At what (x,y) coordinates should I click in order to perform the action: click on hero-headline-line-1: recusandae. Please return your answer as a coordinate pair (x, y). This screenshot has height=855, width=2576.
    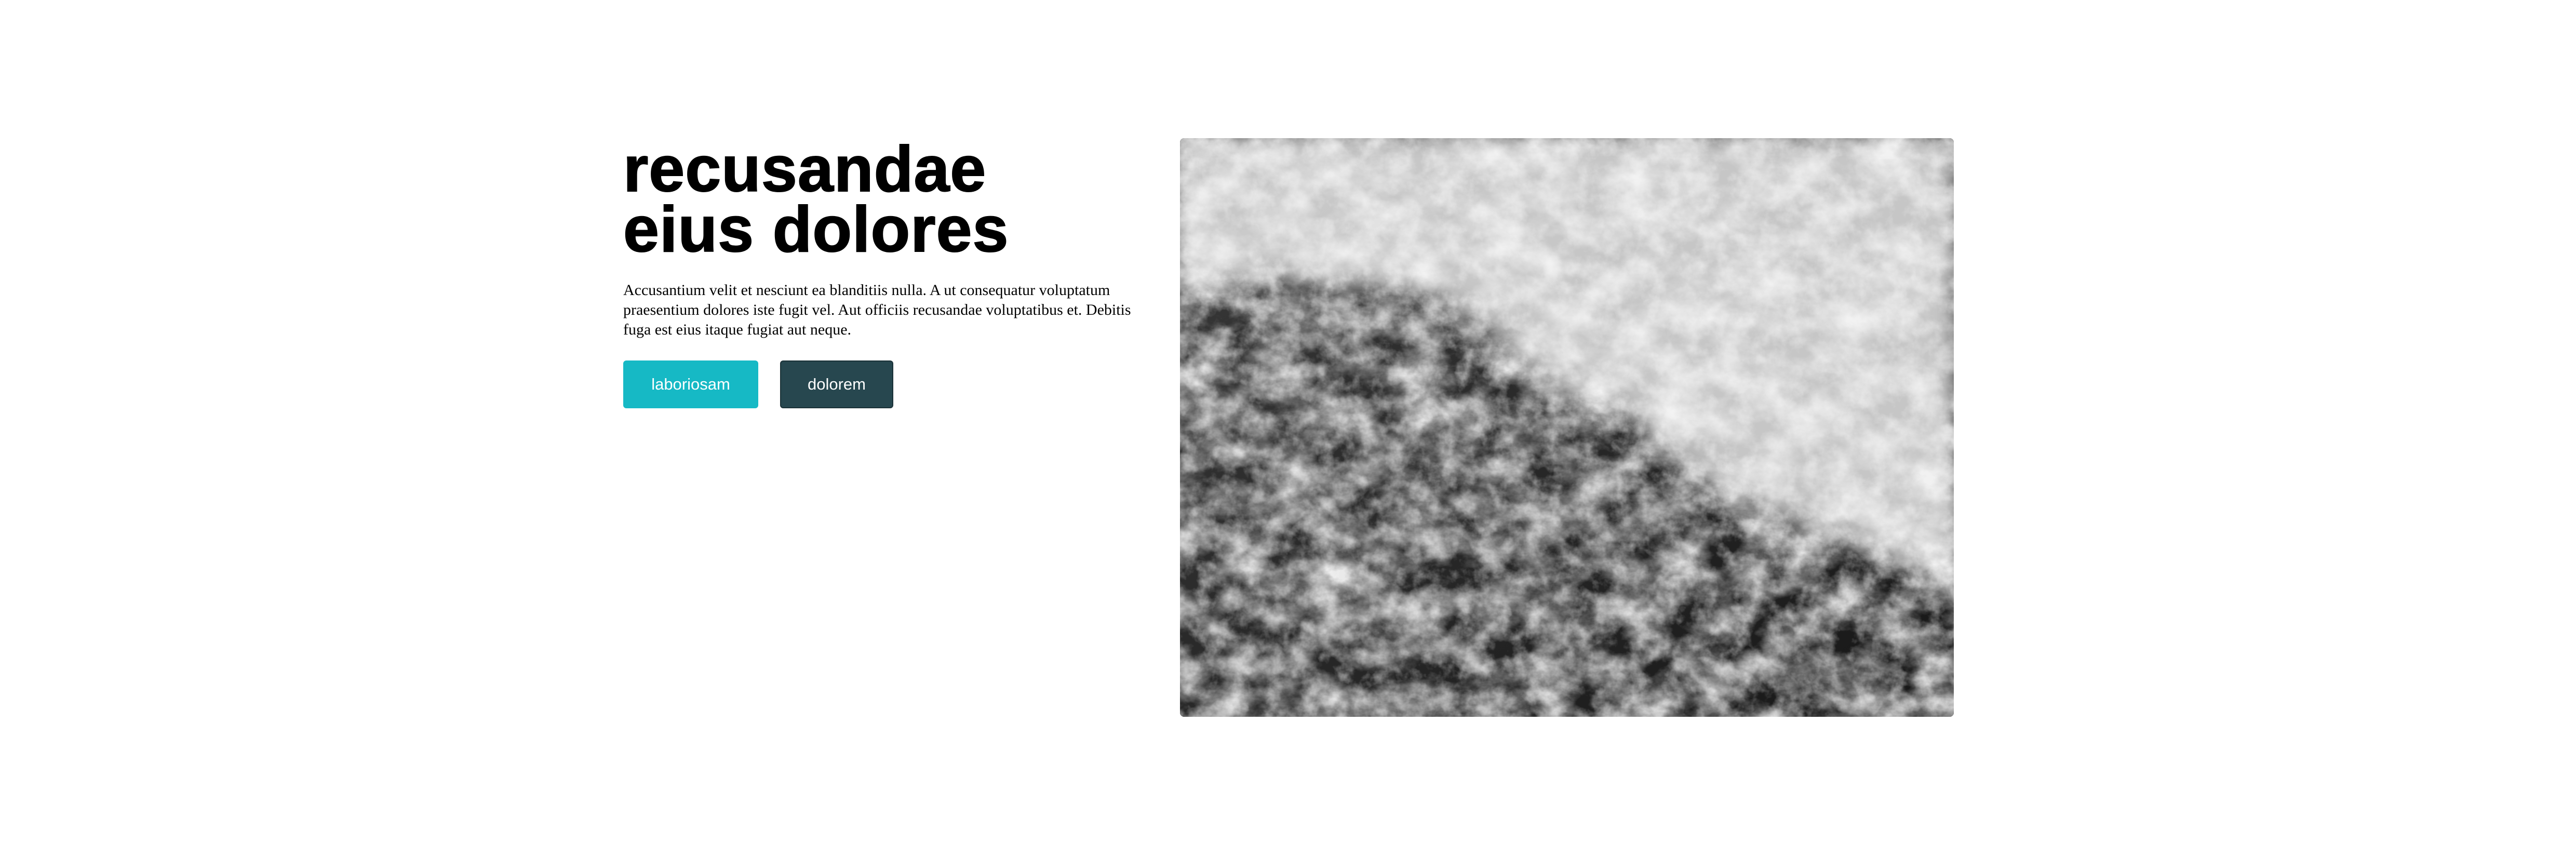
    Looking at the image, I should click on (805, 169).